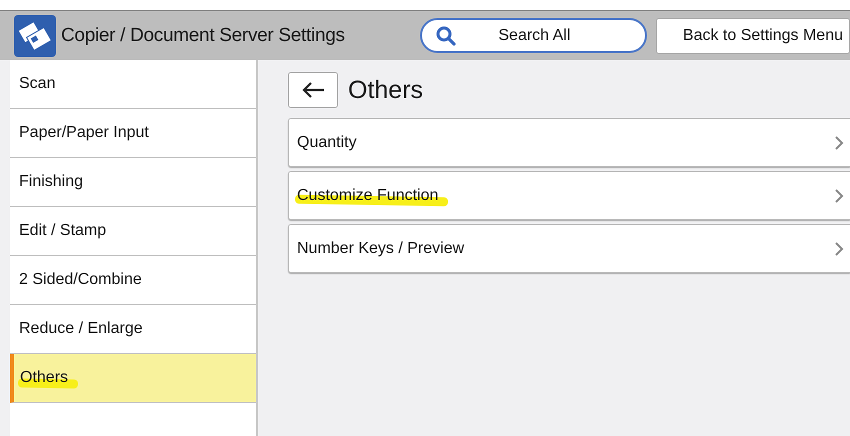  What do you see at coordinates (203, 35) in the screenshot?
I see `window-title: Copier / Document Server Settings` at bounding box center [203, 35].